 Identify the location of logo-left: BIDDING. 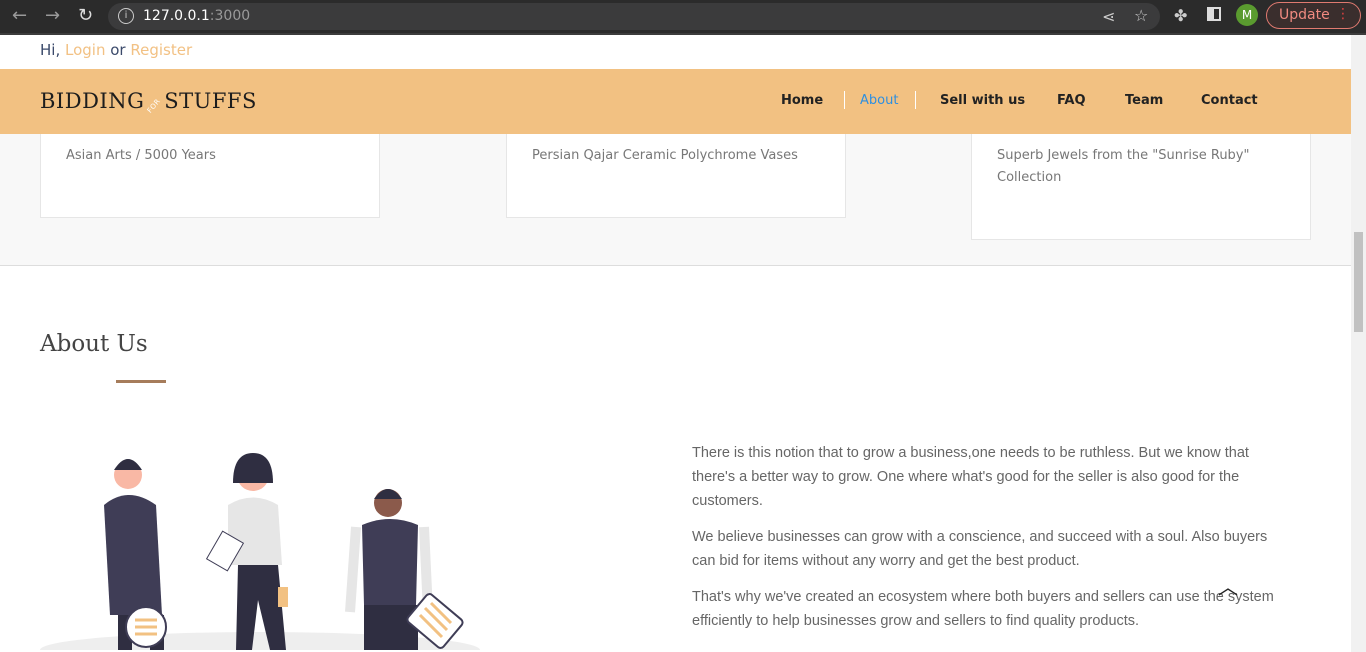
(92, 101).